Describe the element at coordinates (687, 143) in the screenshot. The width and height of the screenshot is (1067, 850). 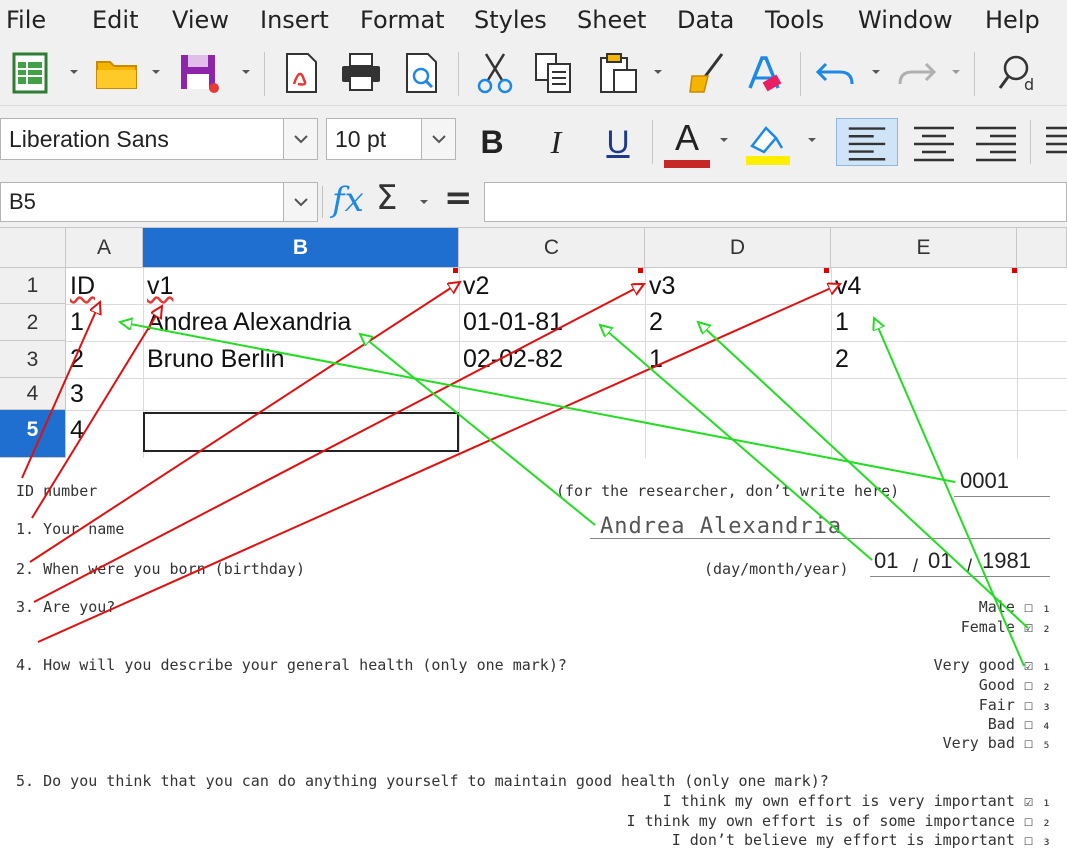
I see `font-color-button: A` at that location.